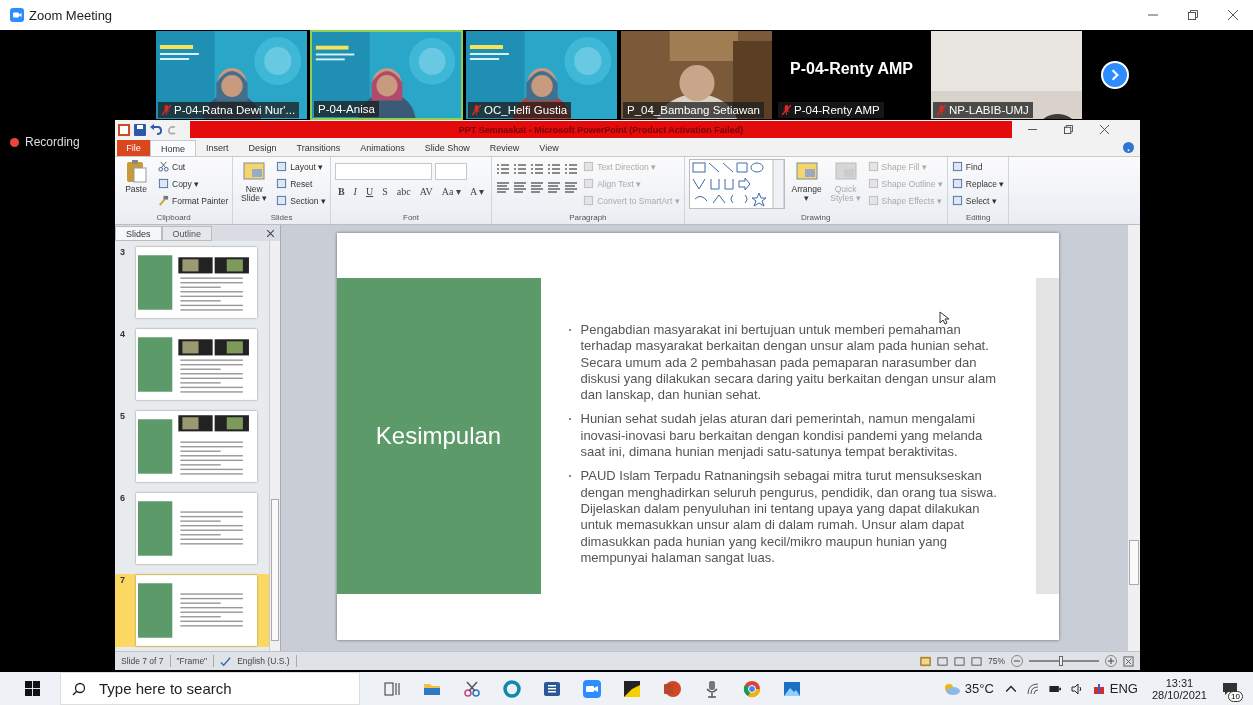 This screenshot has height=705, width=1253. What do you see at coordinates (943, 318) in the screenshot?
I see `pointer-icon` at bounding box center [943, 318].